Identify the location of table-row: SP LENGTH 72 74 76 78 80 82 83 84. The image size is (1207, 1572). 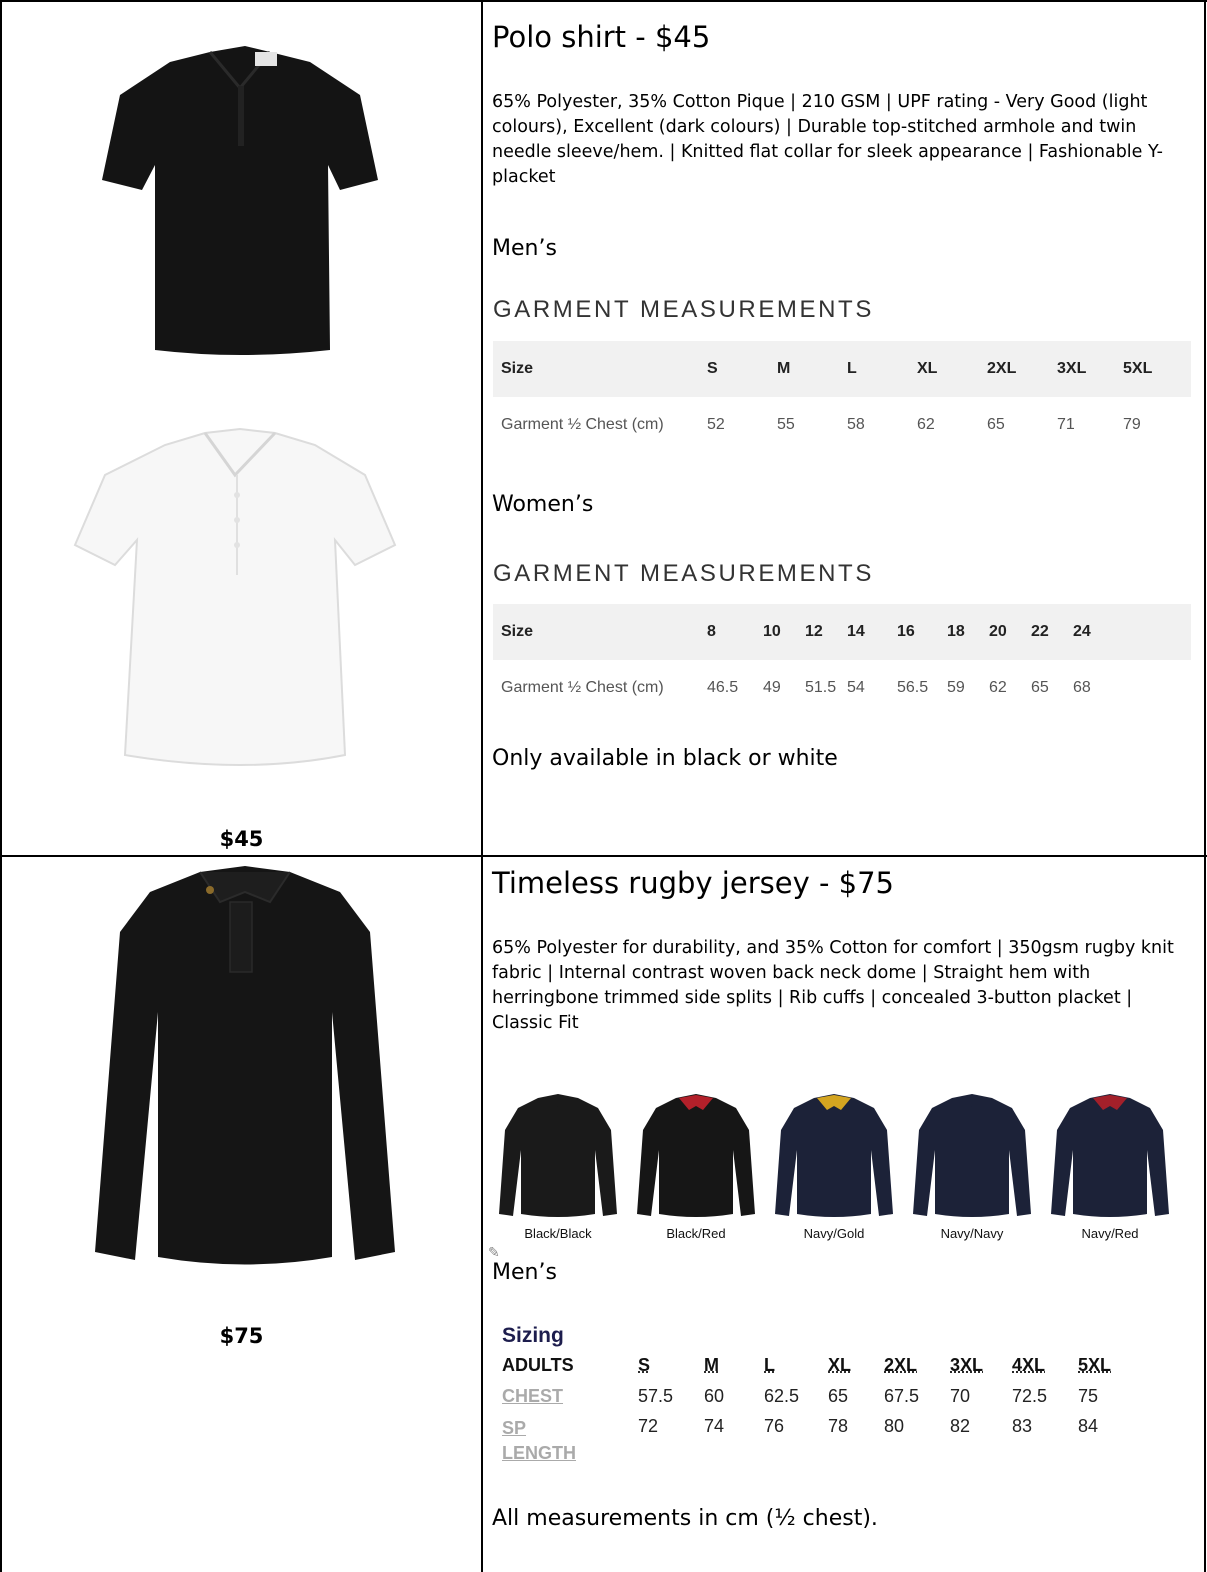
(806, 1439).